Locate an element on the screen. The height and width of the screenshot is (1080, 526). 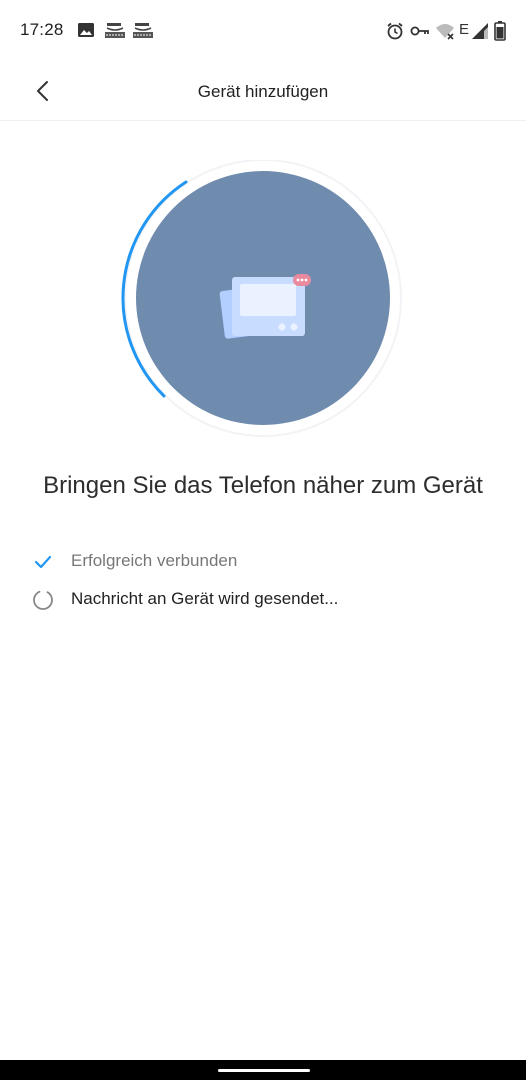
check-icon is located at coordinates (43, 562).